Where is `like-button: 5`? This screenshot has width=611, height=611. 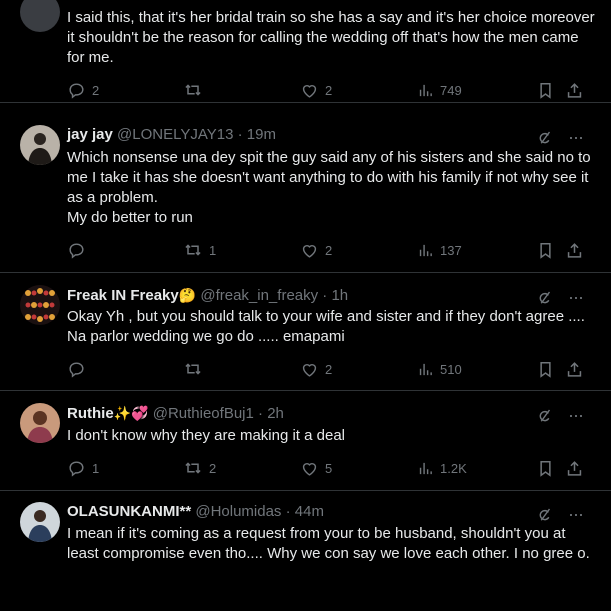
like-button: 5 is located at coordinates (316, 468).